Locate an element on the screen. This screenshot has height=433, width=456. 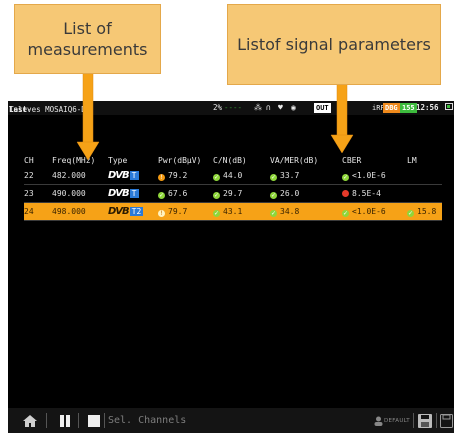
default-profile-label: DEFAULT is located at coordinates (397, 420).